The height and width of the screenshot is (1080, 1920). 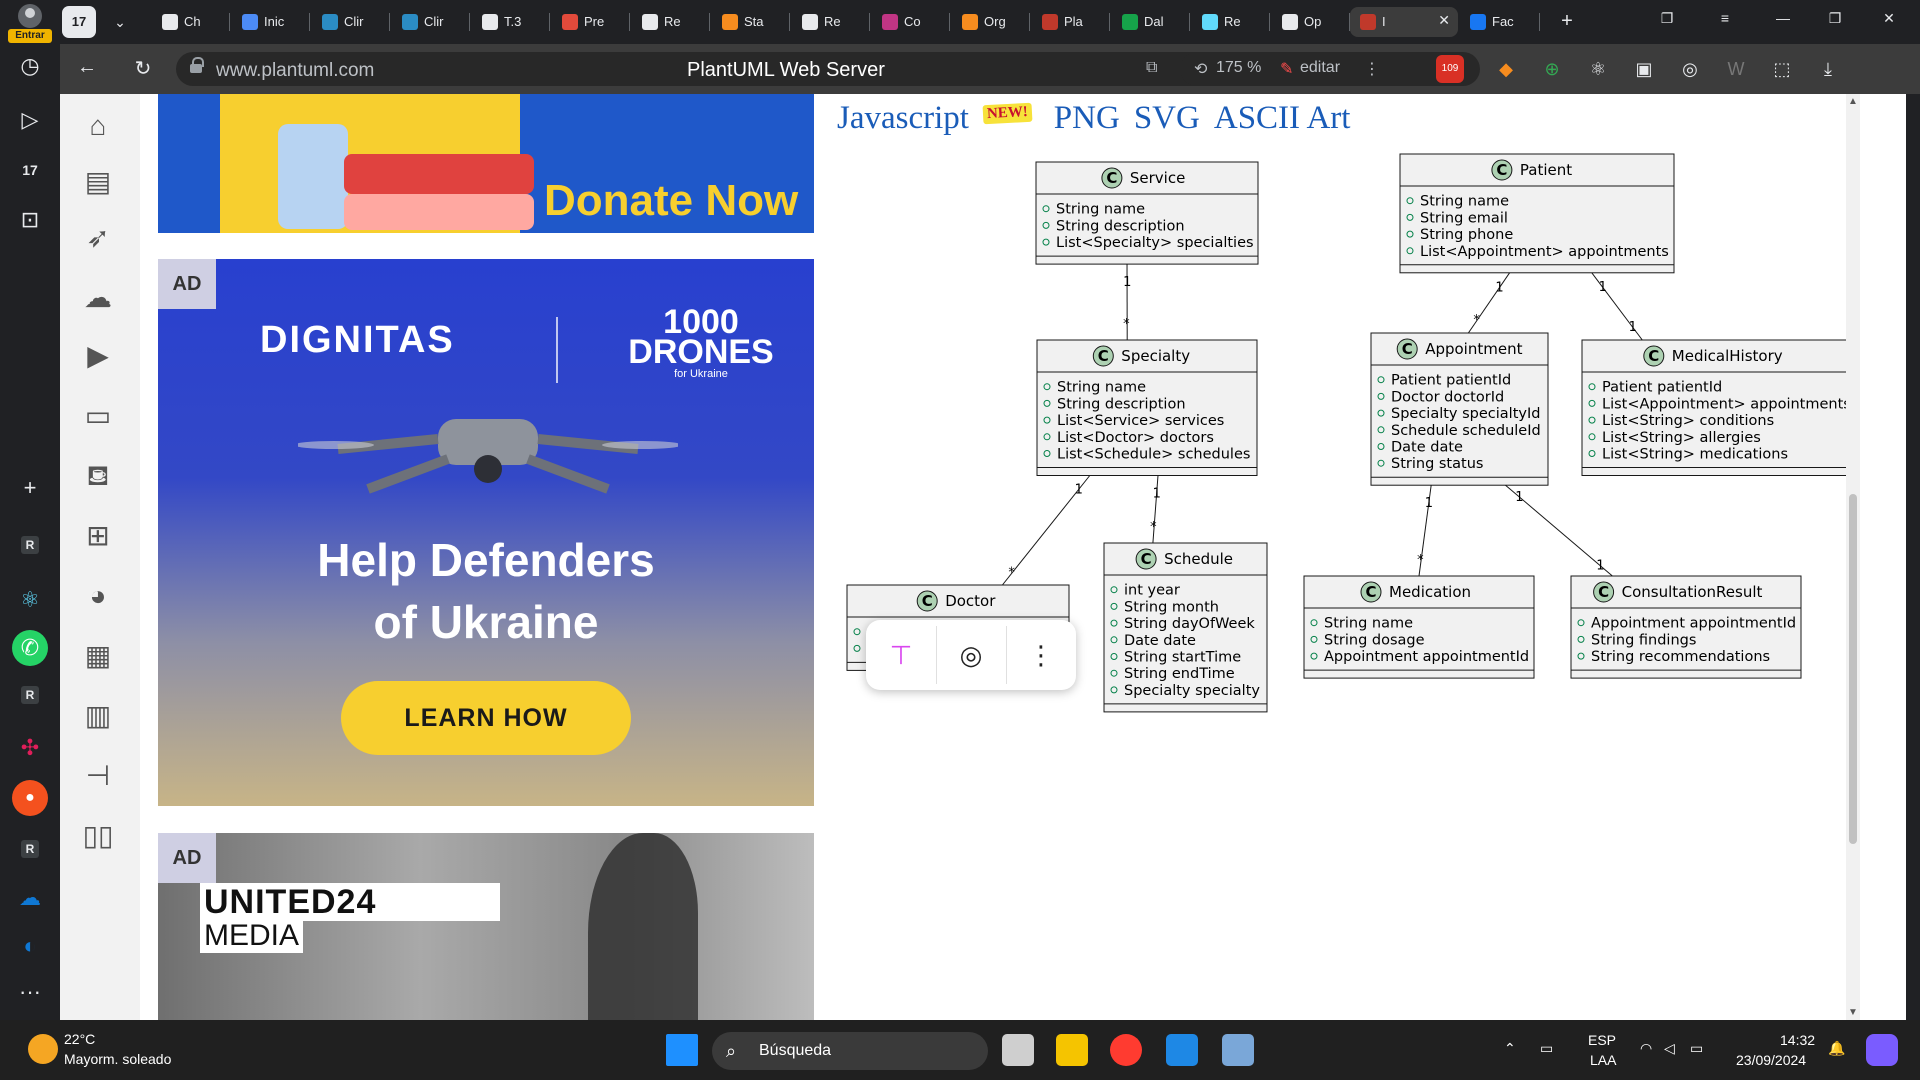 What do you see at coordinates (1889, 18) in the screenshot?
I see `close-window-button: ✕` at bounding box center [1889, 18].